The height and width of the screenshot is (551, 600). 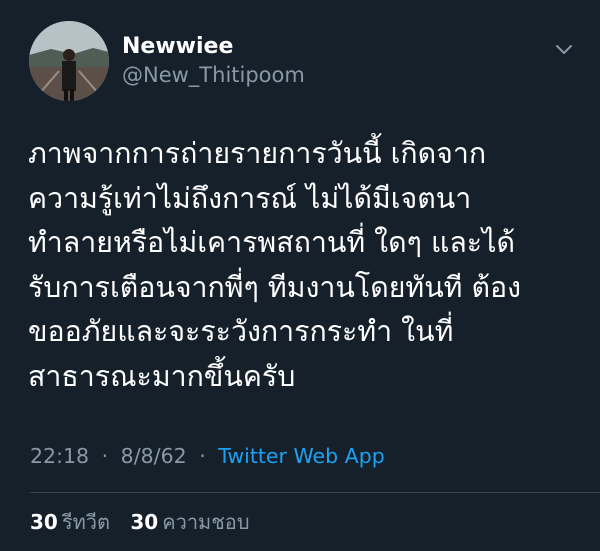 I want to click on retweets-label: รีทวีต, so click(x=85, y=522).